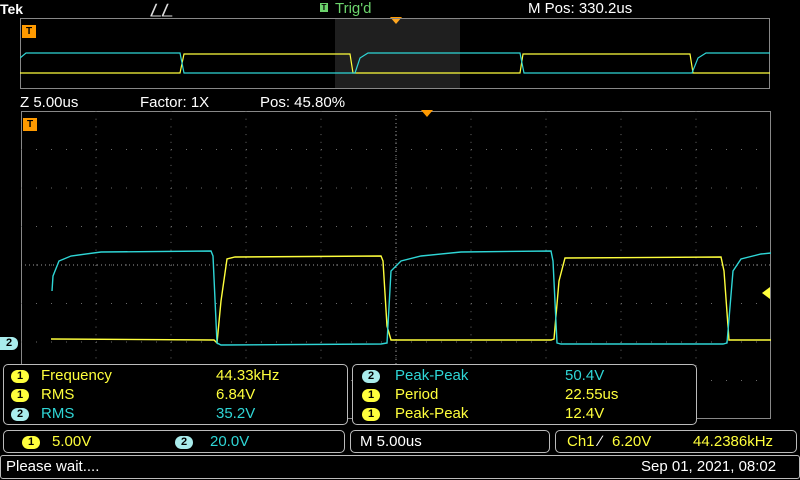  What do you see at coordinates (580, 8) in the screenshot?
I see `main-position-readout: M Pos: 330.2us` at bounding box center [580, 8].